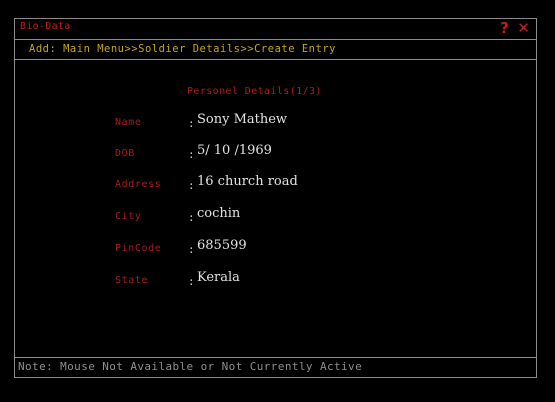 The height and width of the screenshot is (402, 555). Describe the element at coordinates (218, 213) in the screenshot. I see `field-value-city: cochin` at that location.